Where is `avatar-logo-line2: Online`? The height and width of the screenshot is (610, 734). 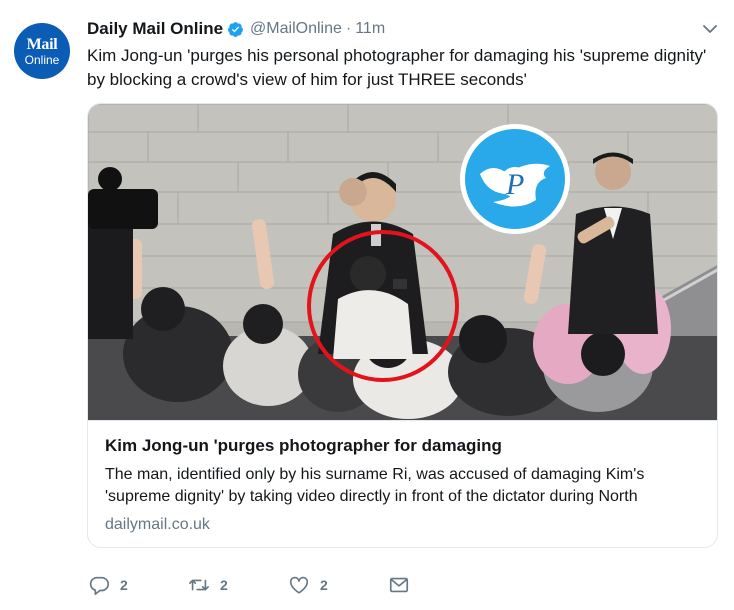
avatar-logo-line2: Online is located at coordinates (42, 59).